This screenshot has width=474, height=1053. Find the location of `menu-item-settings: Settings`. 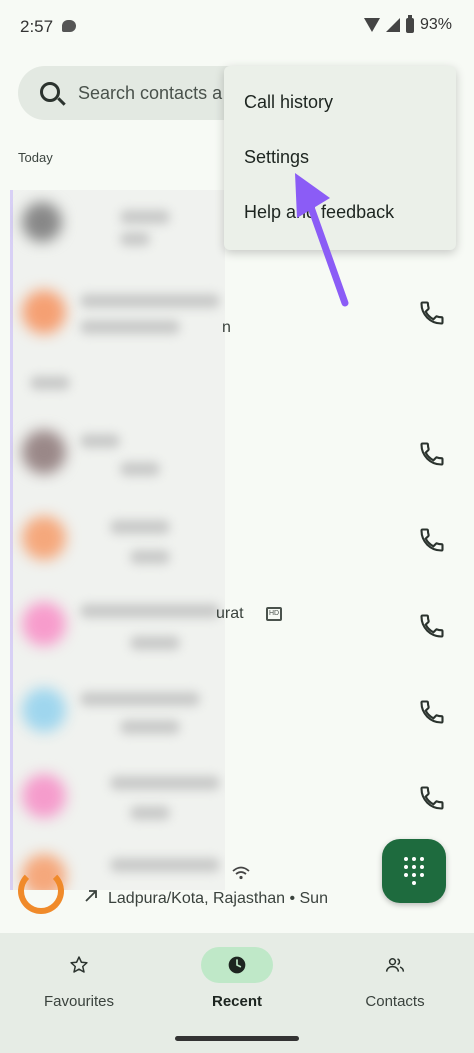

menu-item-settings: Settings is located at coordinates (276, 157).